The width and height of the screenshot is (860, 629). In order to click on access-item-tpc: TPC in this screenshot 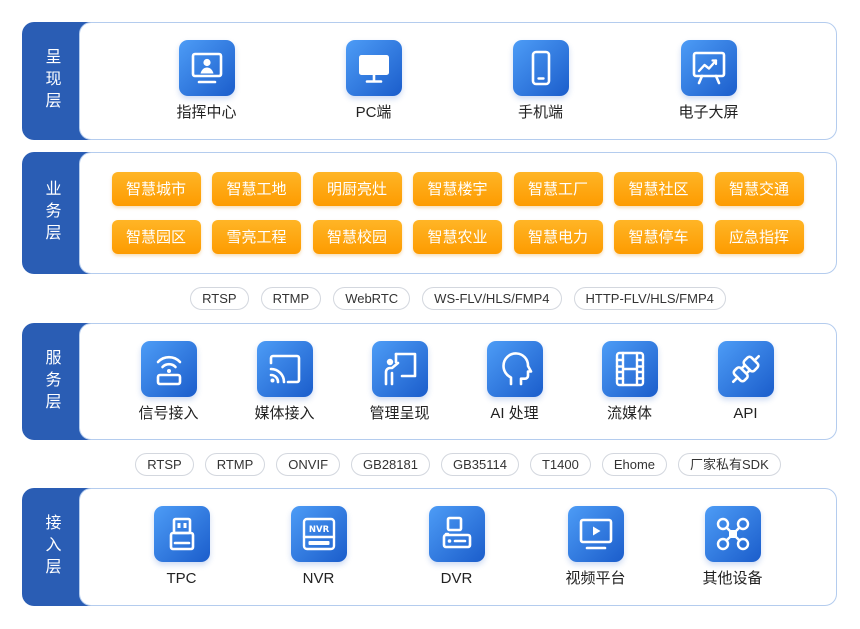, I will do `click(182, 547)`.